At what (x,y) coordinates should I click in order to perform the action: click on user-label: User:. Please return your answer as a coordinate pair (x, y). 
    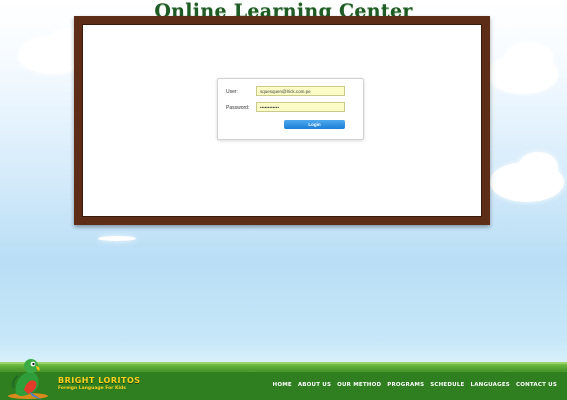
    Looking at the image, I should click on (232, 92).